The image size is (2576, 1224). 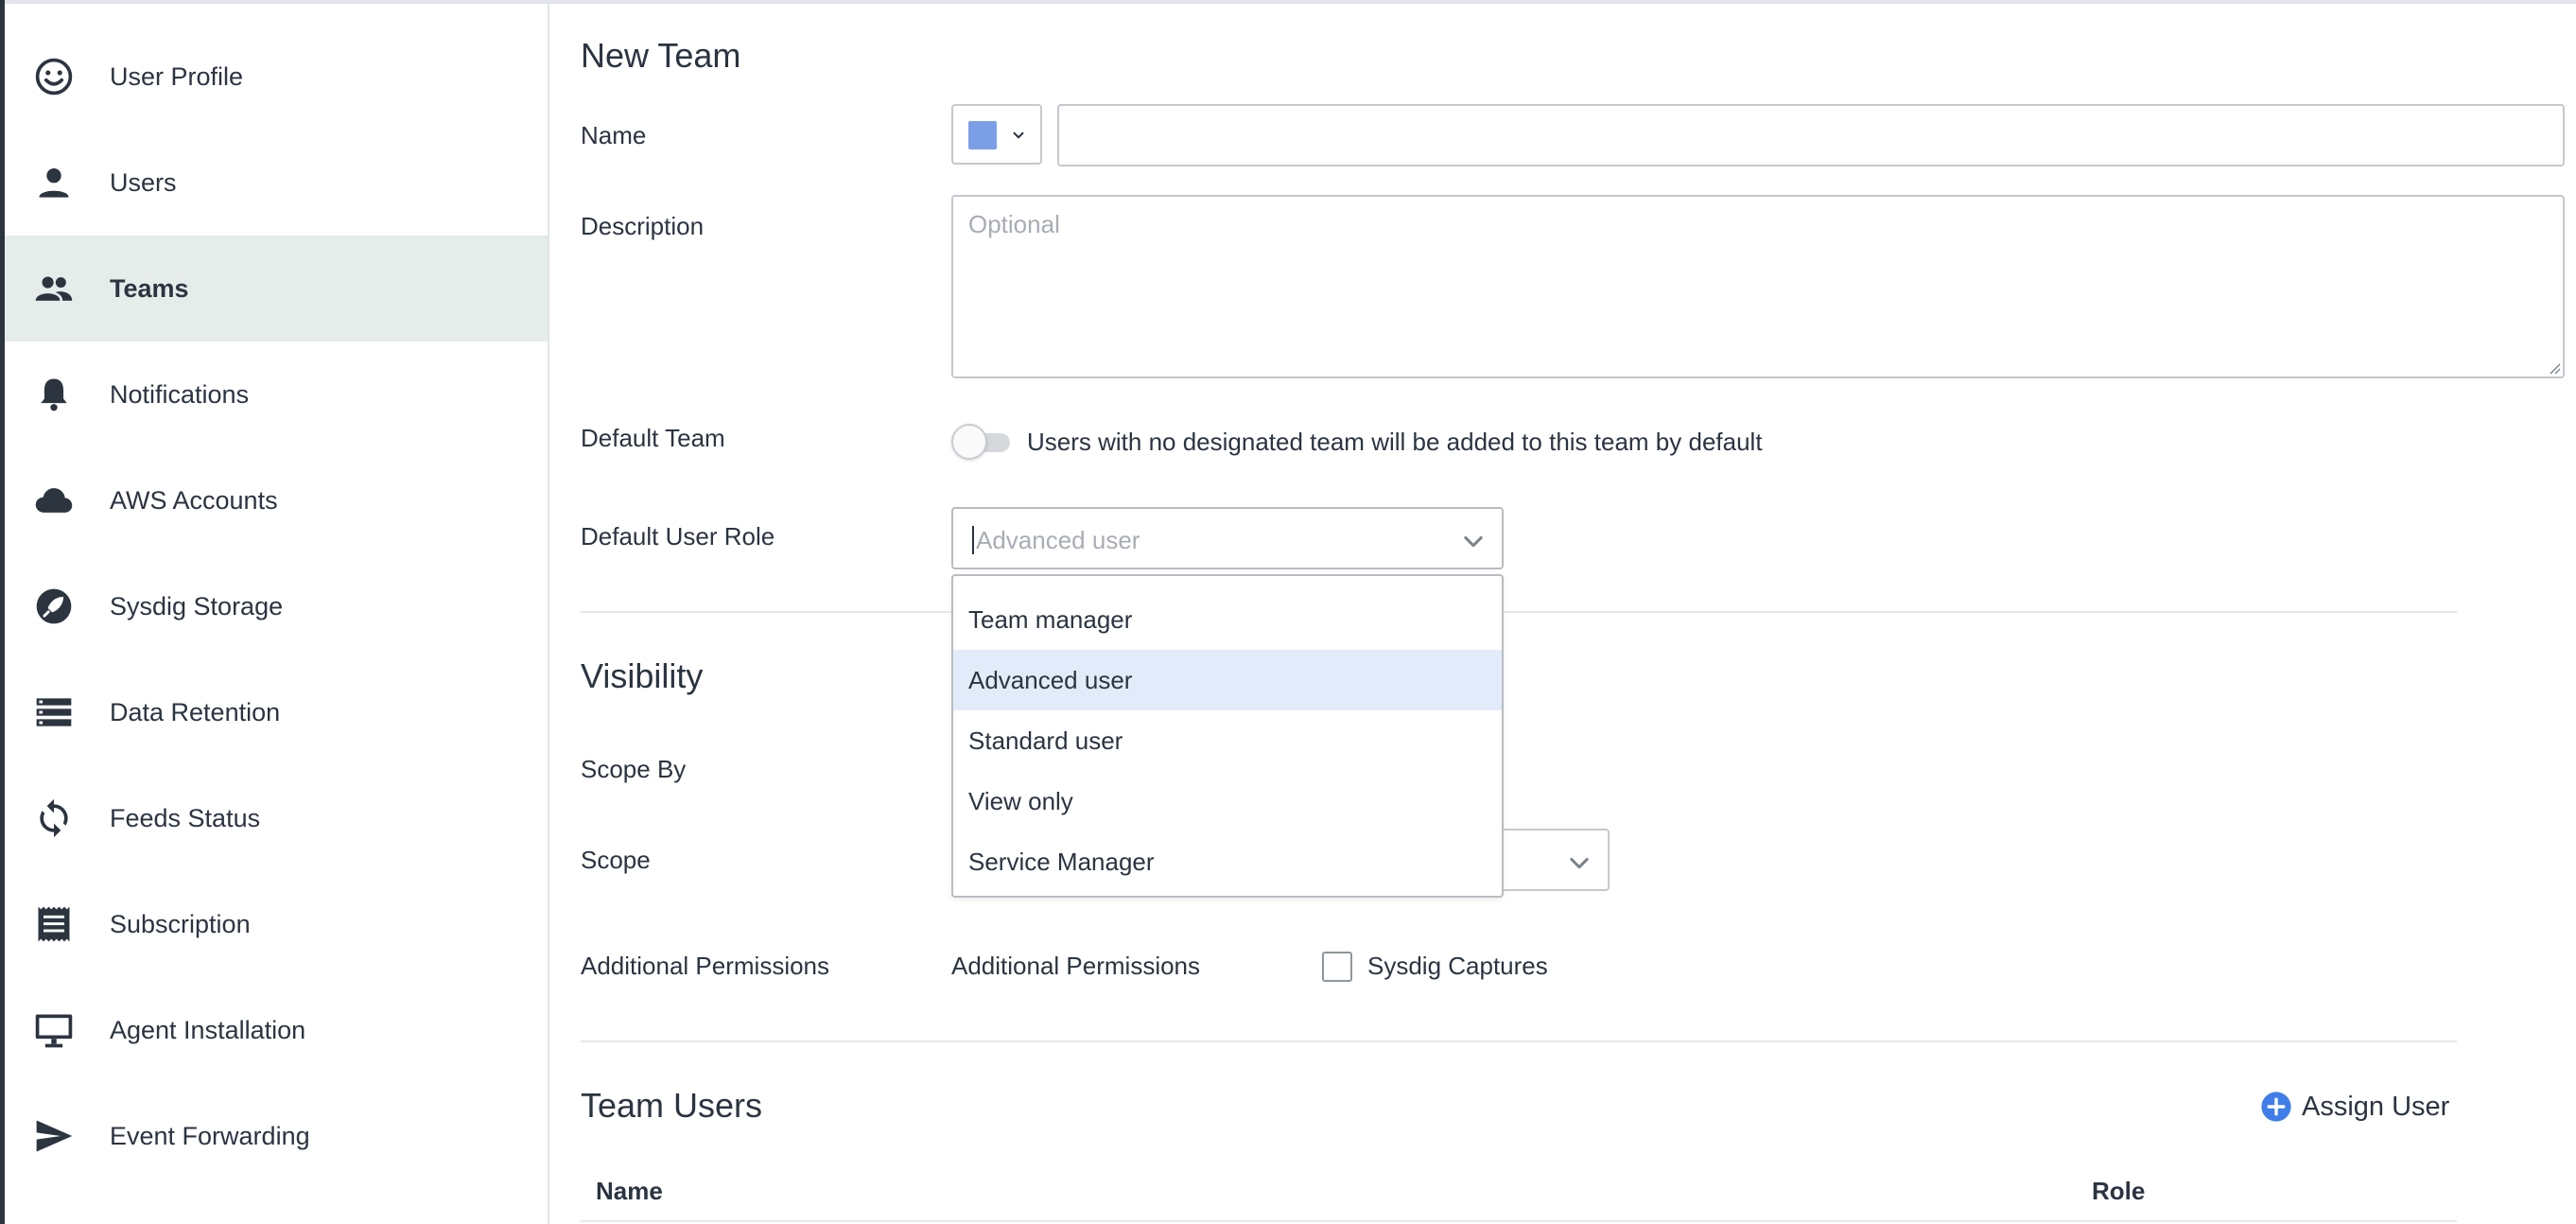 What do you see at coordinates (143, 182) in the screenshot?
I see `sidebar-item-label: Users` at bounding box center [143, 182].